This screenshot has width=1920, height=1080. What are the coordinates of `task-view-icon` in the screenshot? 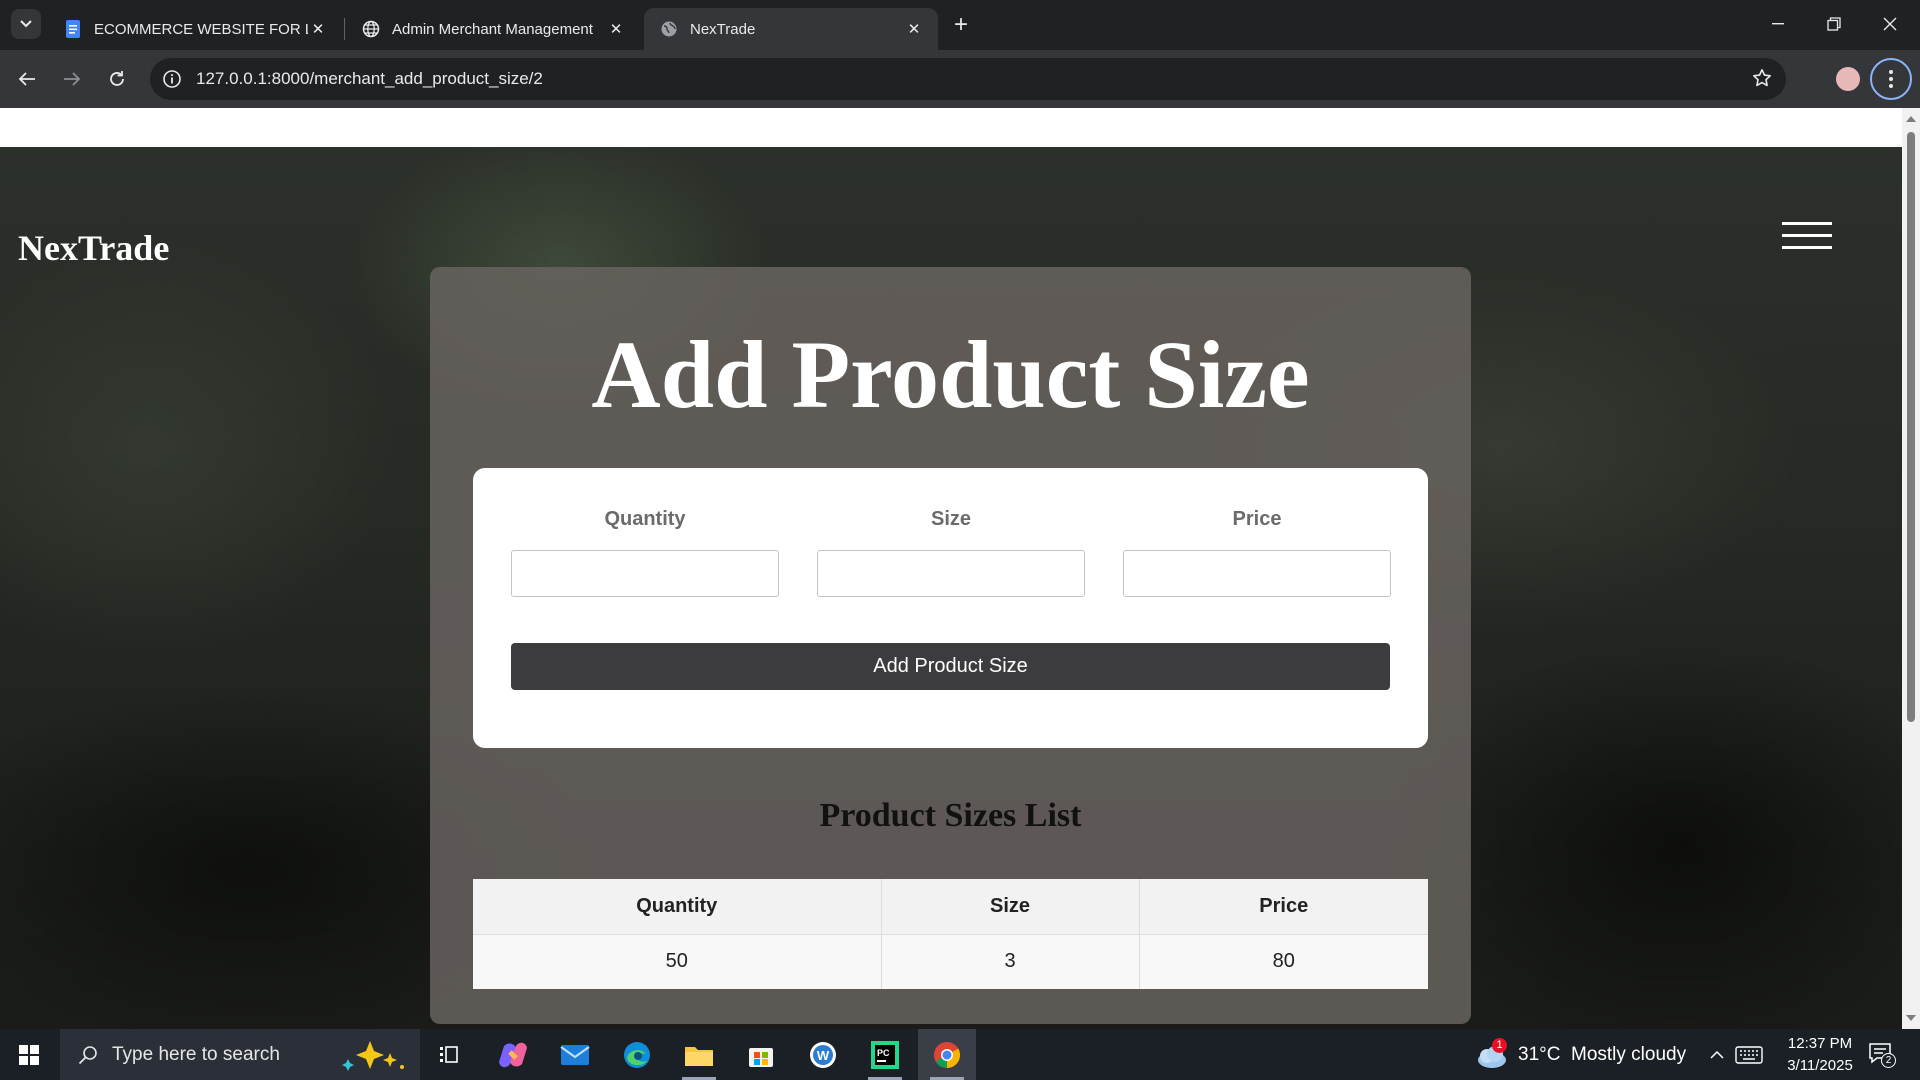 It's located at (450, 1054).